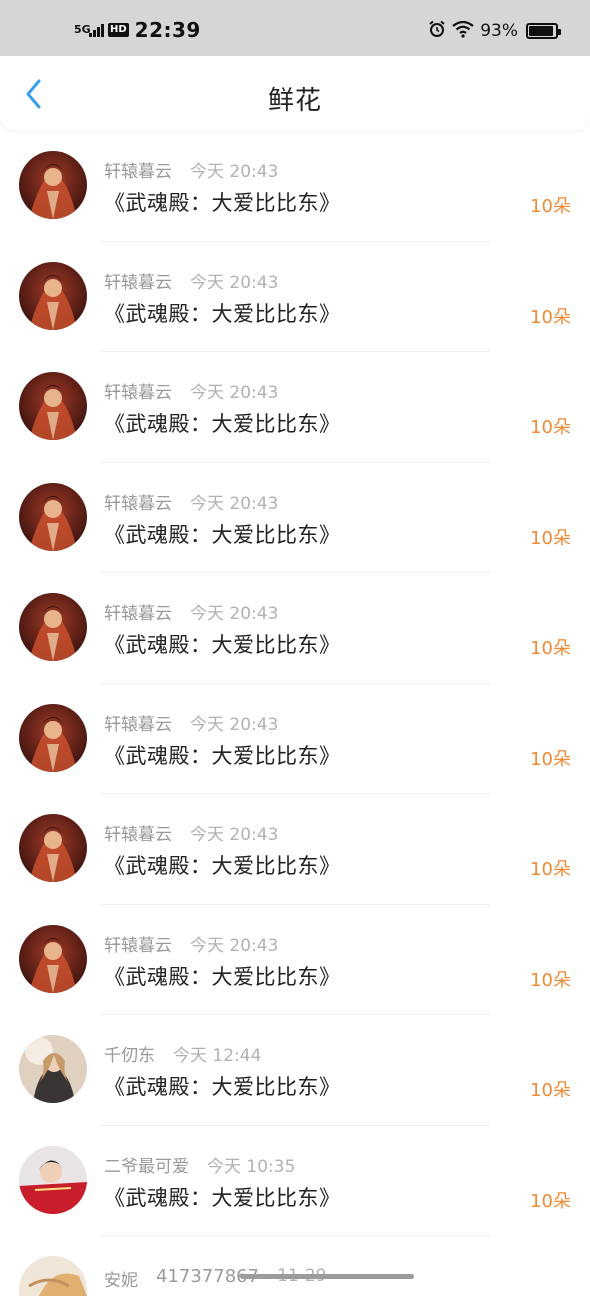 Image resolution: width=590 pixels, height=1296 pixels. I want to click on hd-badge: HD, so click(118, 30).